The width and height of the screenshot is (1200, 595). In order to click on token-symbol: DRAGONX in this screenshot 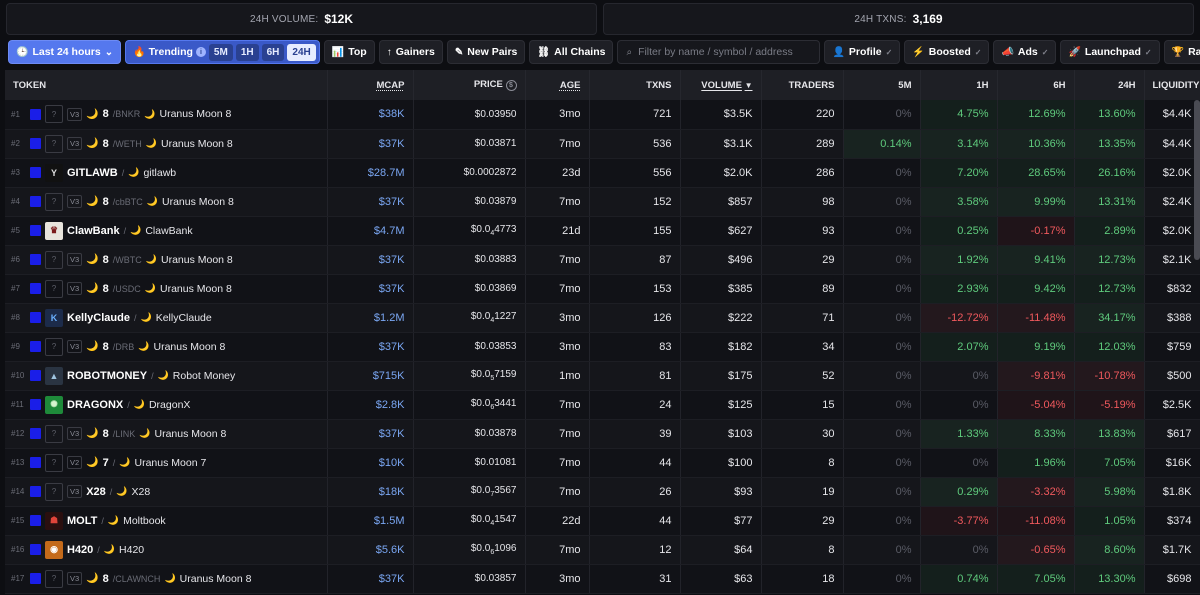, I will do `click(95, 404)`.